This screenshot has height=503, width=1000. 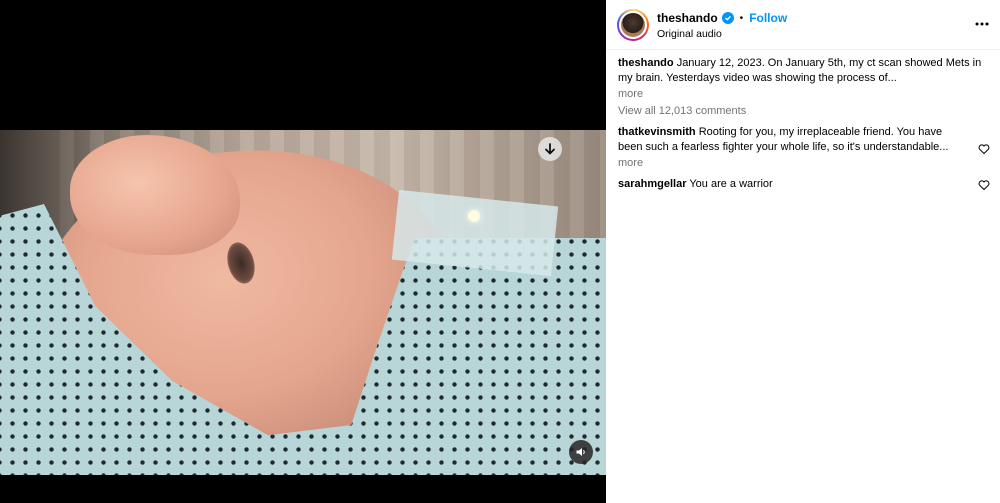 I want to click on verified-badge-icon, so click(x=727, y=18).